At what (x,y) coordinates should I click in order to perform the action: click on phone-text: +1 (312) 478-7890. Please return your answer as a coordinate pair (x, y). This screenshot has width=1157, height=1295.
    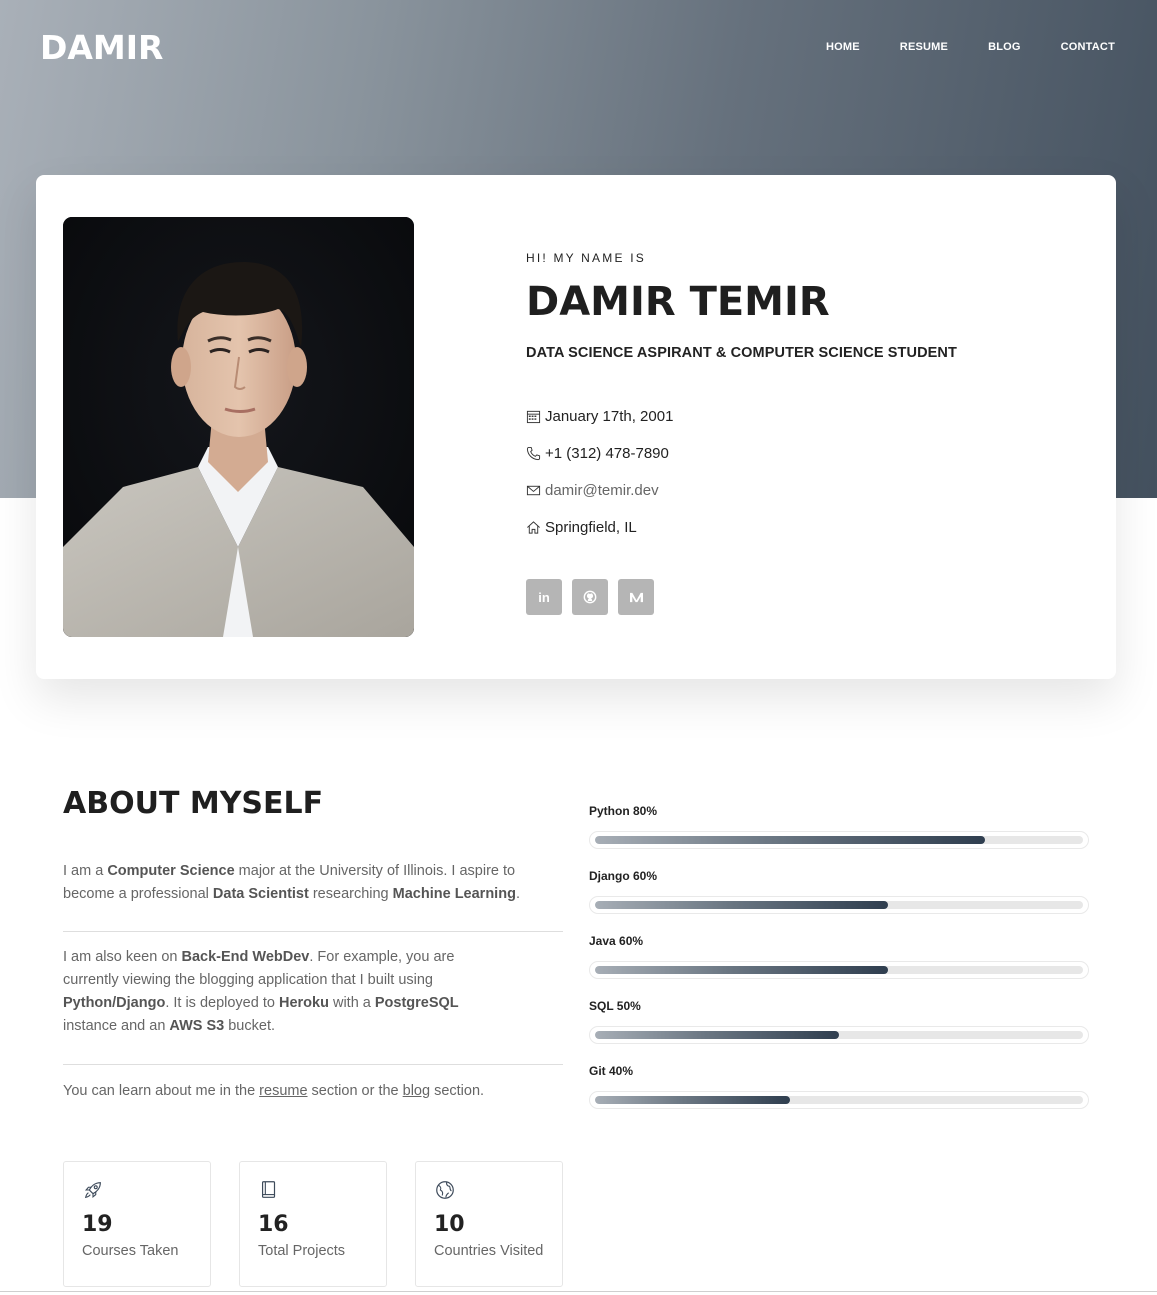
    Looking at the image, I should click on (607, 453).